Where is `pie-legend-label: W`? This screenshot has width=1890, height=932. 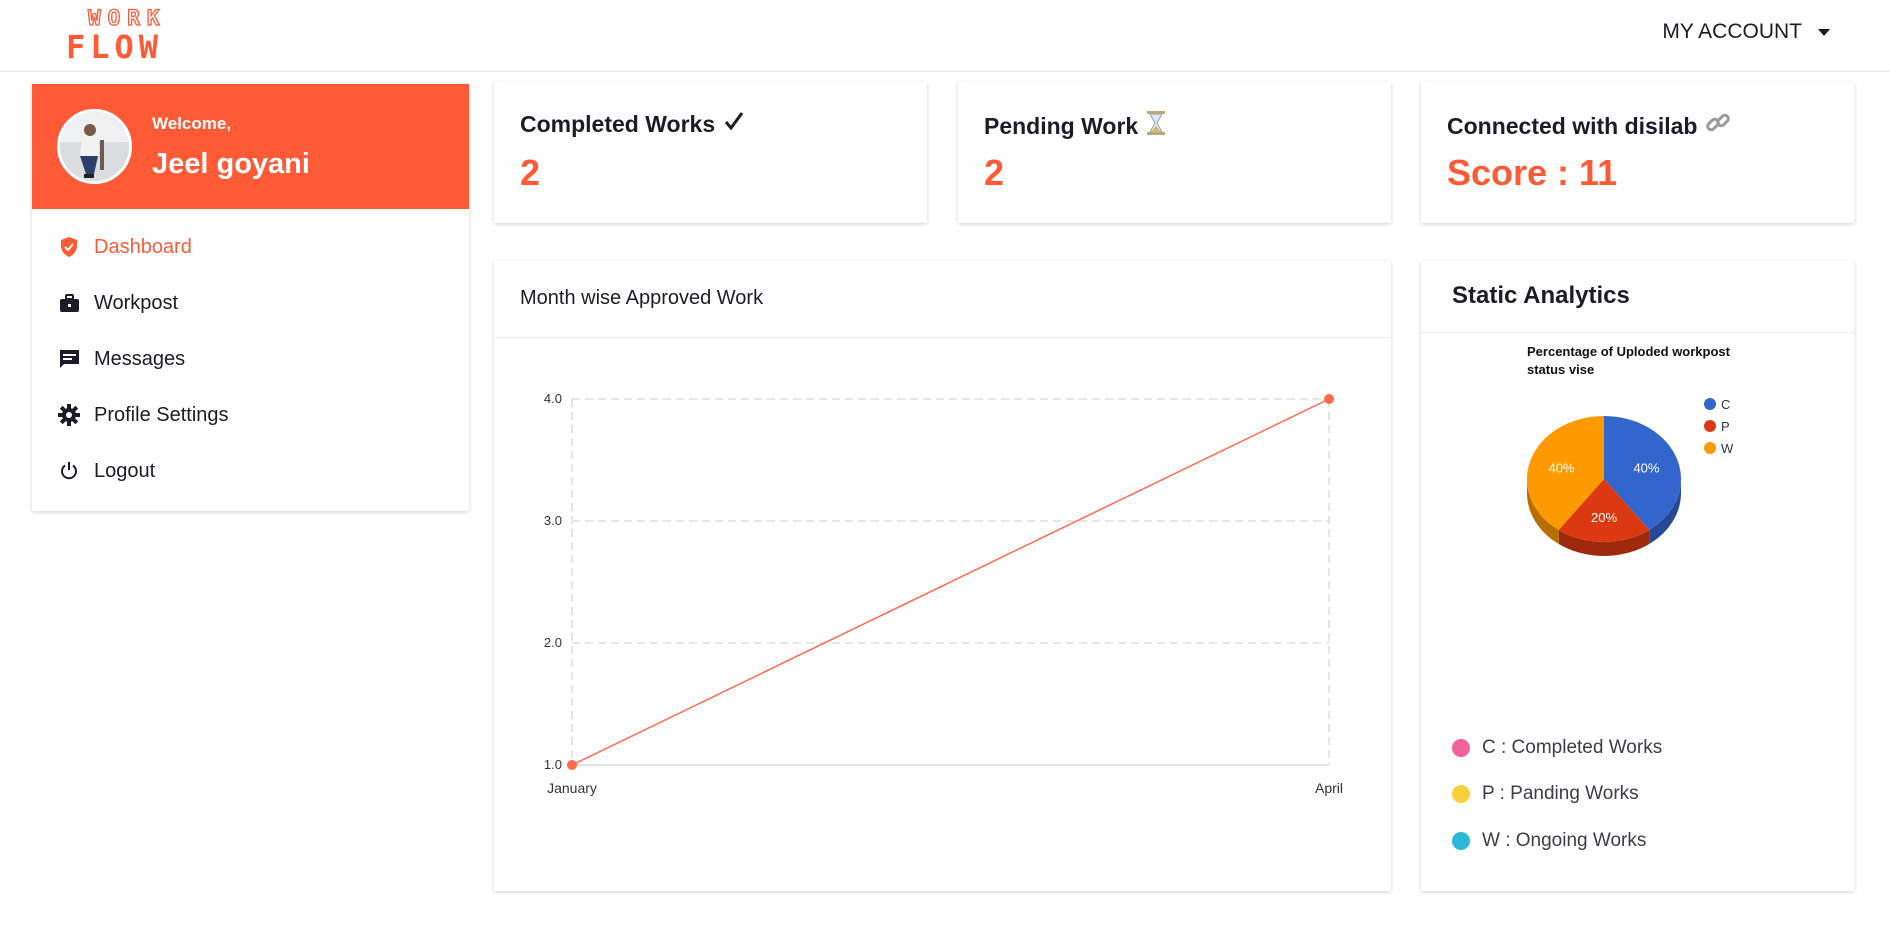 pie-legend-label: W is located at coordinates (1727, 448).